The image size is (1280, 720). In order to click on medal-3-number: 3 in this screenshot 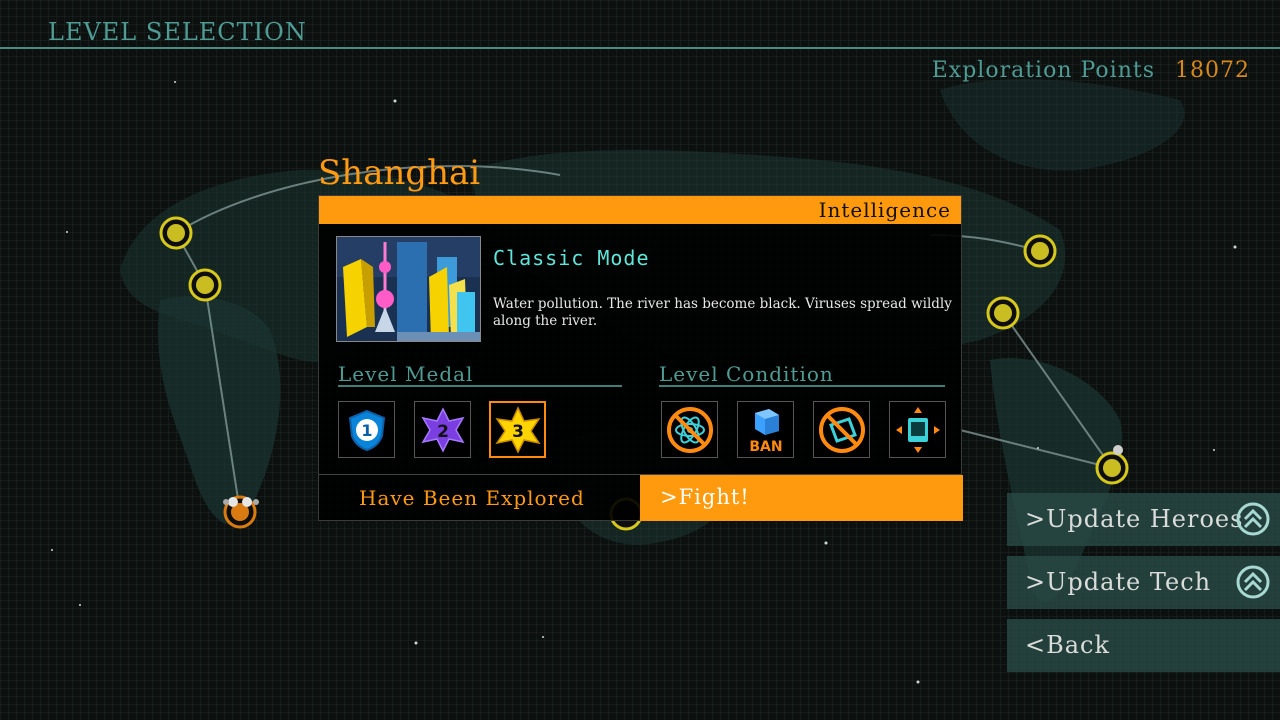, I will do `click(518, 432)`.